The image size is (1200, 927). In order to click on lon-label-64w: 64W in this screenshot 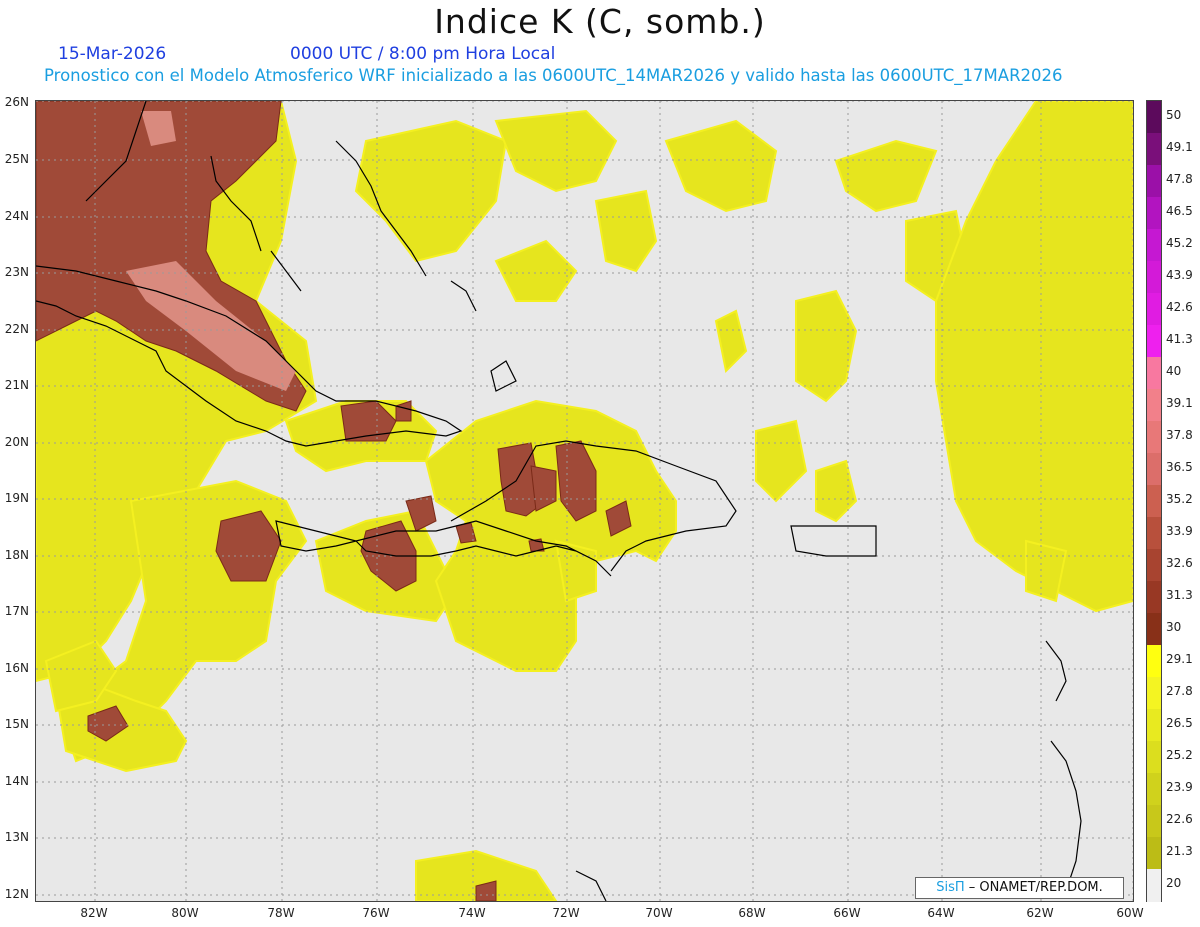, I will do `click(941, 913)`.